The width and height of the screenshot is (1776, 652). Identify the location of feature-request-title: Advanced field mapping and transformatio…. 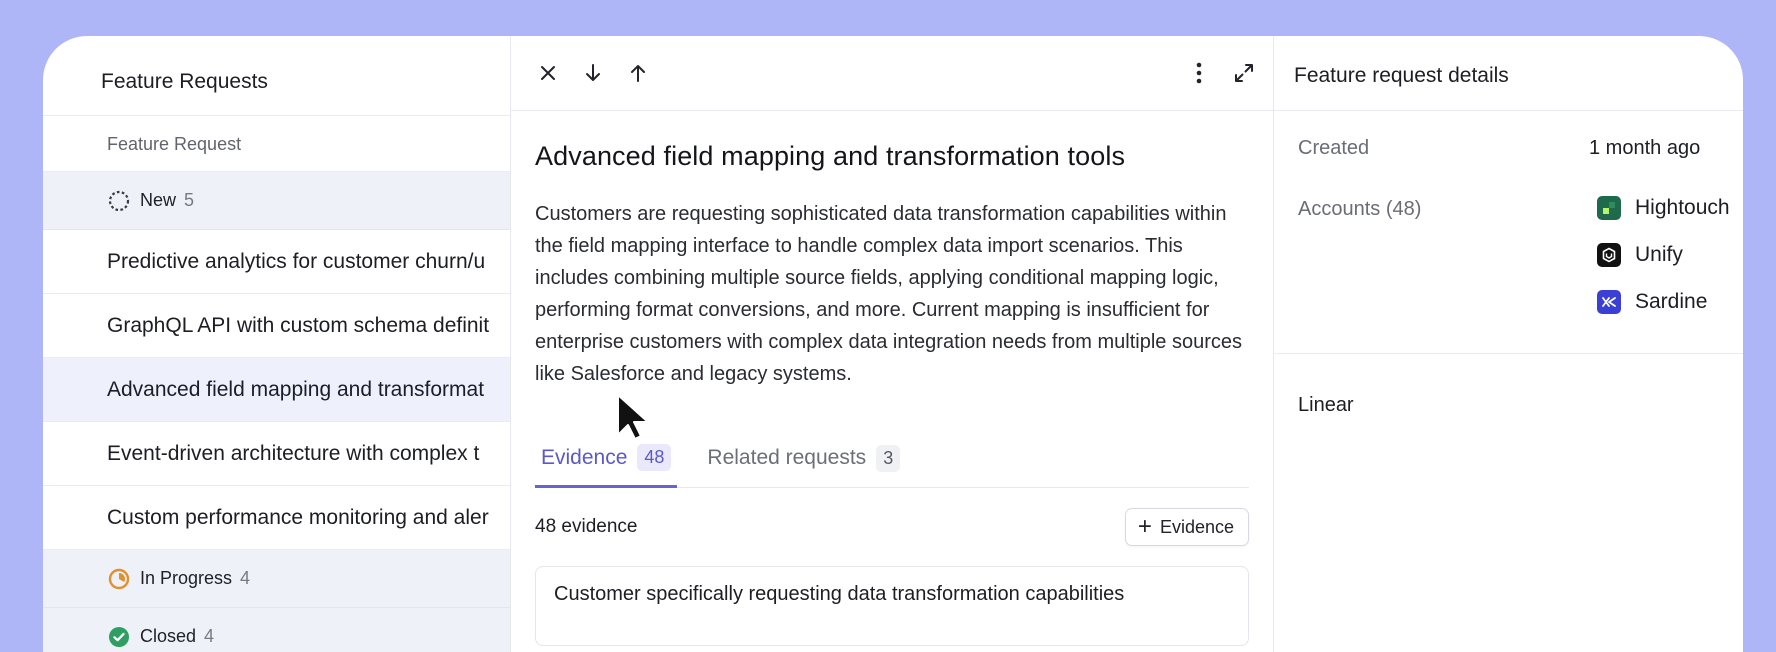
(830, 156).